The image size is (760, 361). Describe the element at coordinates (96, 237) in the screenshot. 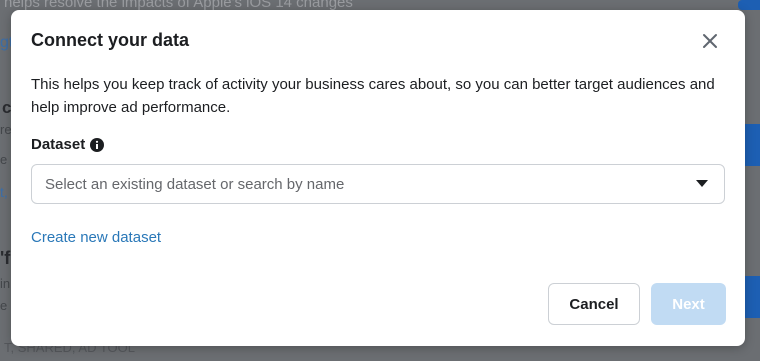

I see `create-new-dataset-link: Create new dataset` at that location.